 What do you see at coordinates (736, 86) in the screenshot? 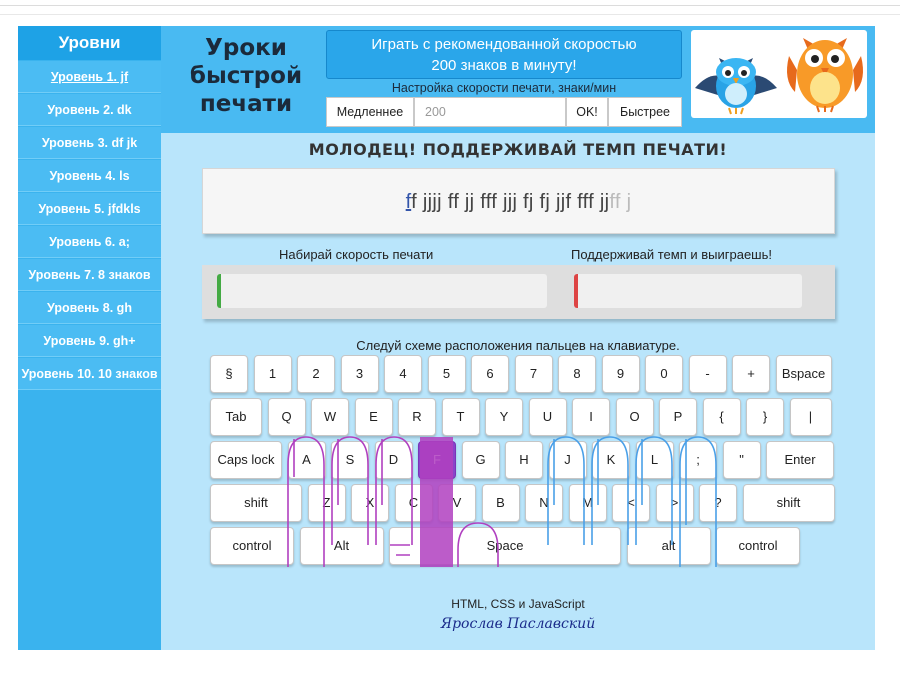
I see `blue-owl-icon` at bounding box center [736, 86].